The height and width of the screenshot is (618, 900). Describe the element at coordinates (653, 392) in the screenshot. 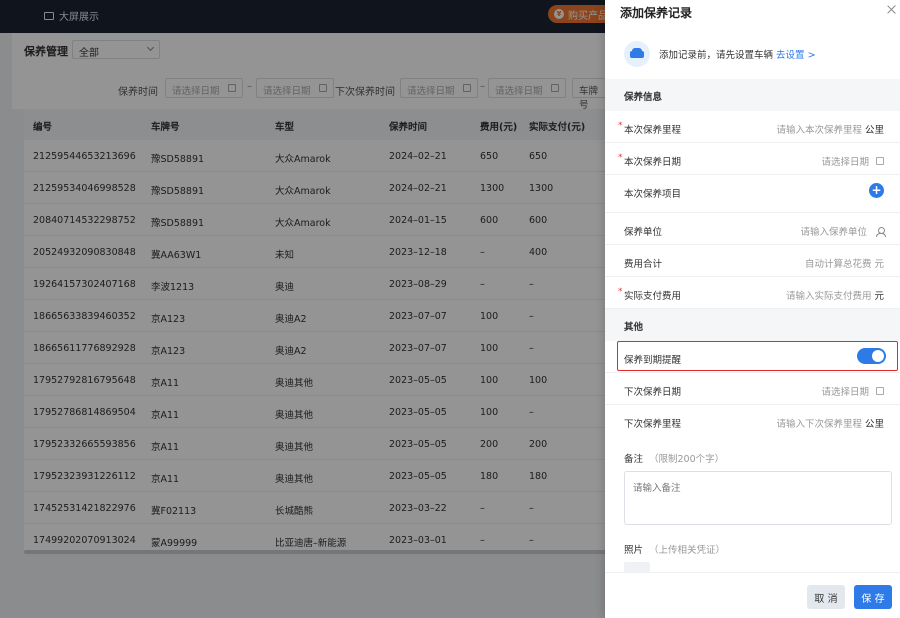

I see `field-label: 下次保养日期` at that location.